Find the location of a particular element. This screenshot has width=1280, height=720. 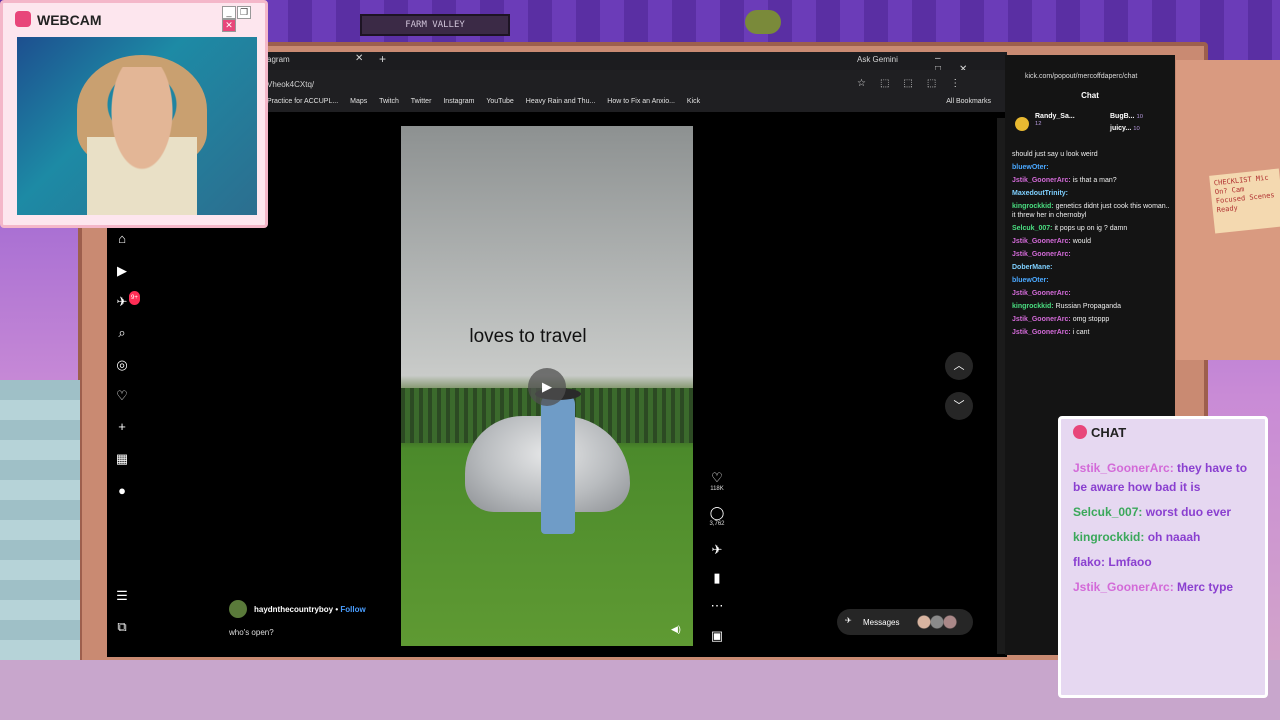

chat-text: it pops up on ig ? damn is located at coordinates (1091, 228).